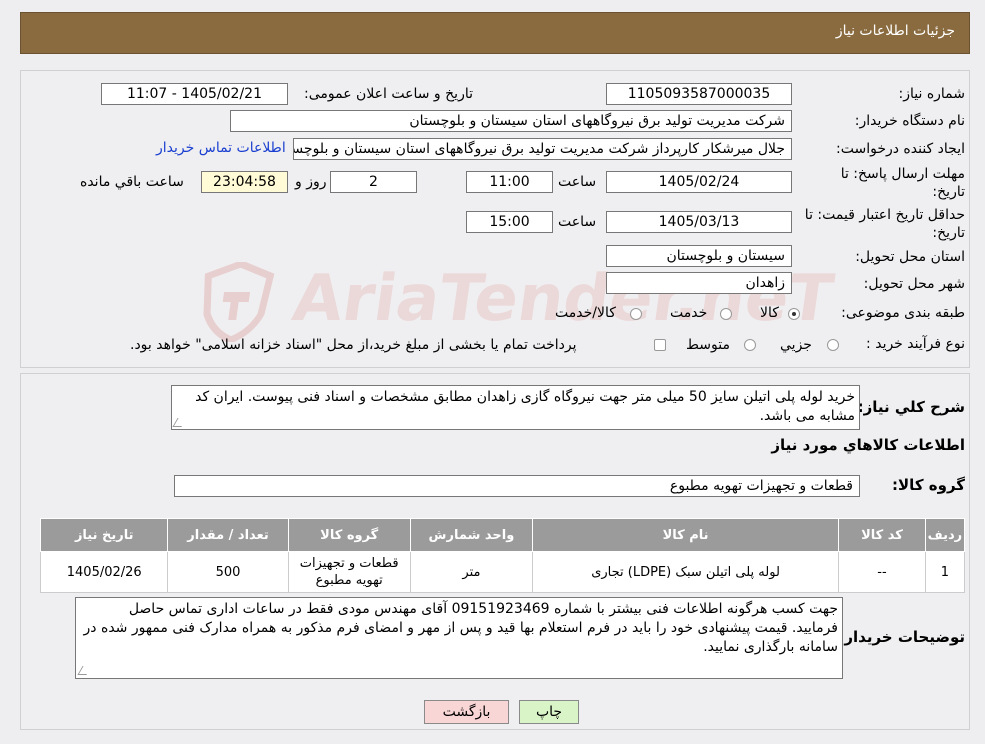  I want to click on col-header-item-code: کد کالا, so click(882, 535).